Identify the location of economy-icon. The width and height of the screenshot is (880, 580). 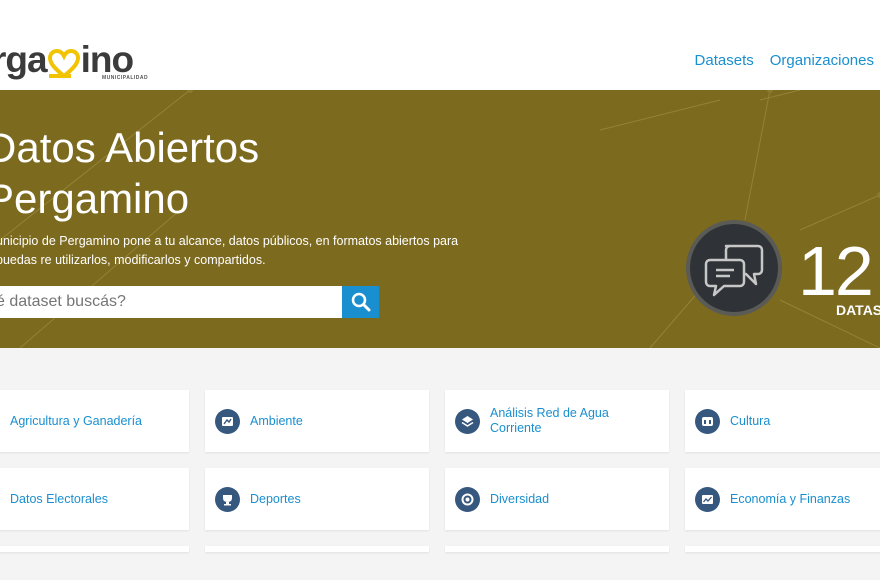
(707, 499).